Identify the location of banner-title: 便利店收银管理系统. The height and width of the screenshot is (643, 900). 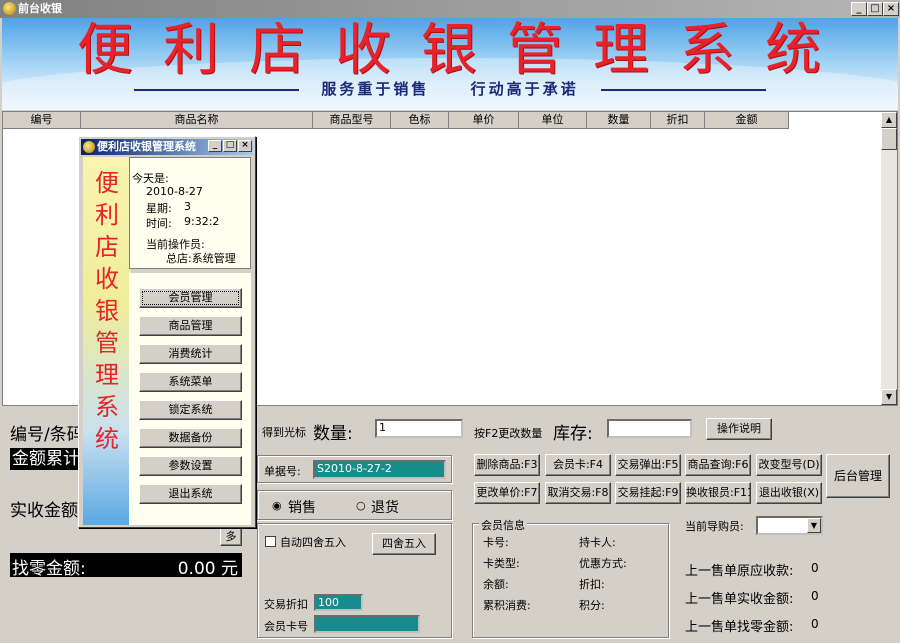
(464, 50).